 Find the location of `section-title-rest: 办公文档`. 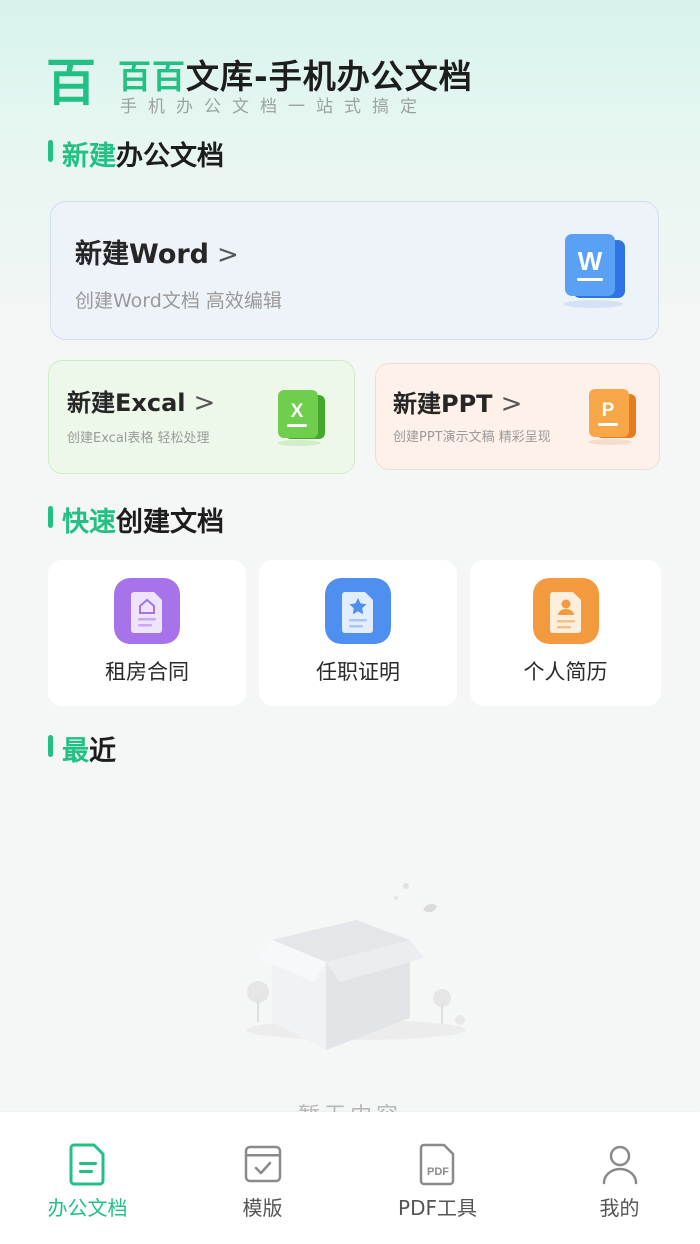

section-title-rest: 办公文档 is located at coordinates (170, 156).